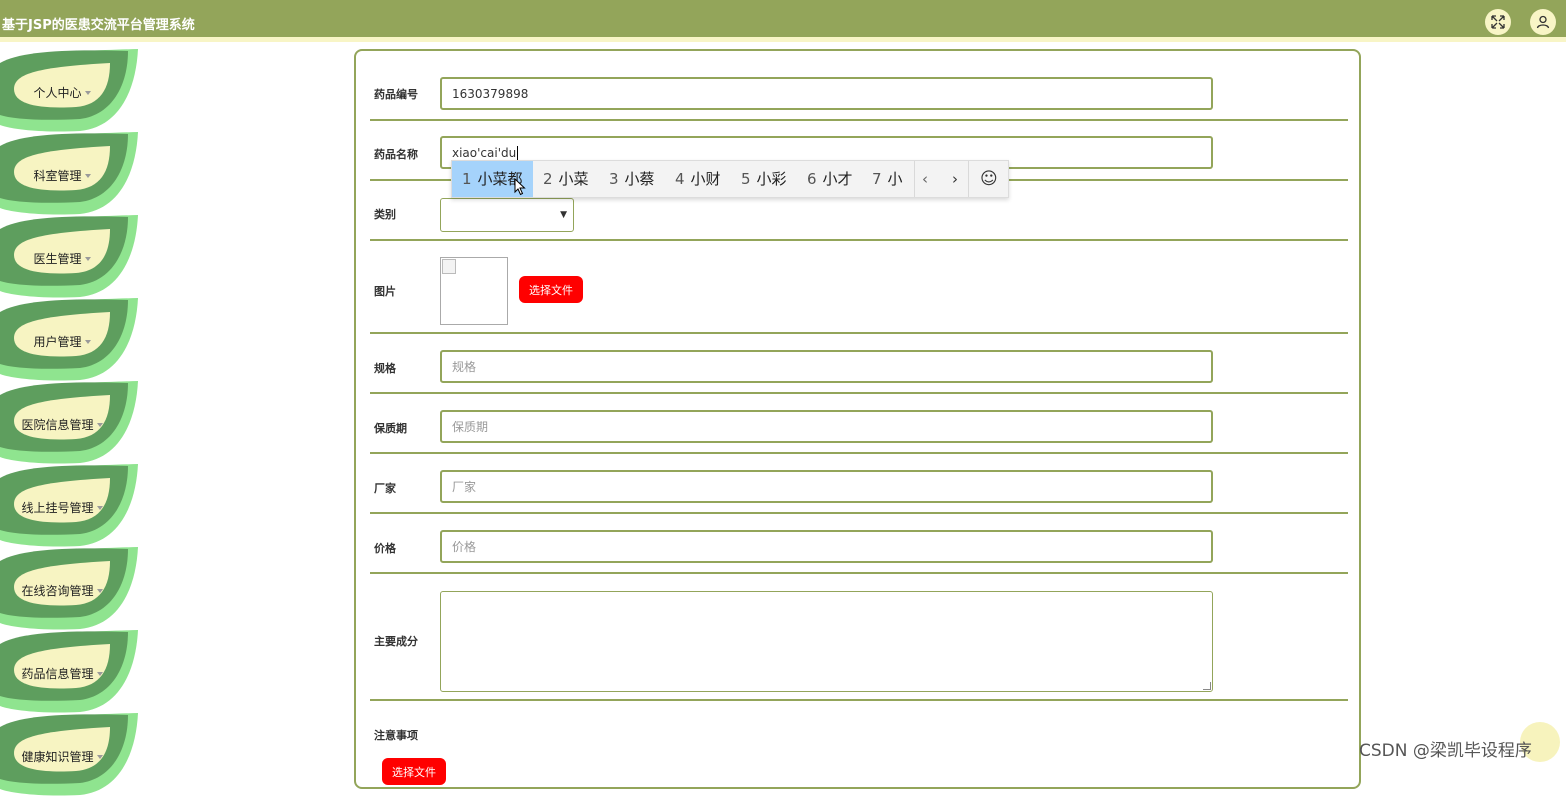 The width and height of the screenshot is (1566, 801). What do you see at coordinates (396, 94) in the screenshot?
I see `code-label: 药品编号` at bounding box center [396, 94].